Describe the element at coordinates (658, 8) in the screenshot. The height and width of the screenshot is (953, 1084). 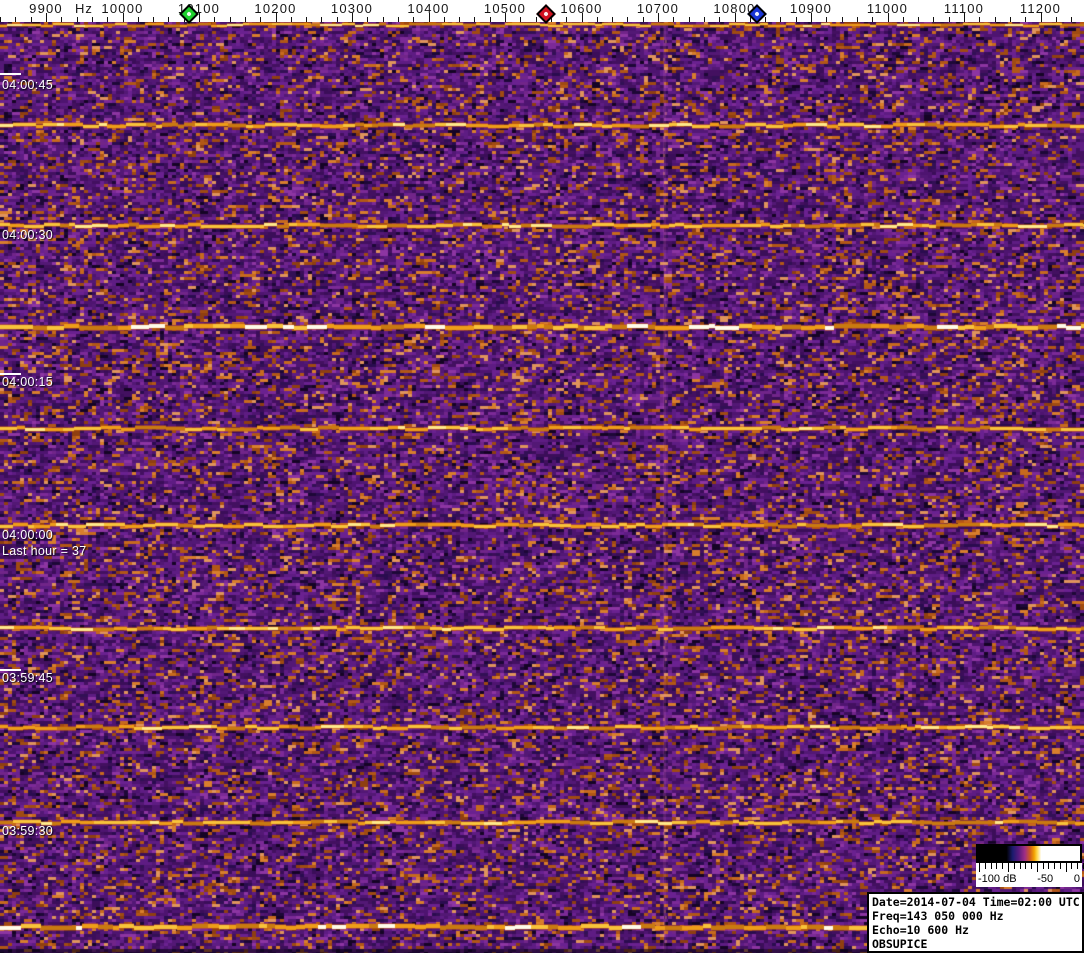
I see `ruler-frequency-label: 10700` at that location.